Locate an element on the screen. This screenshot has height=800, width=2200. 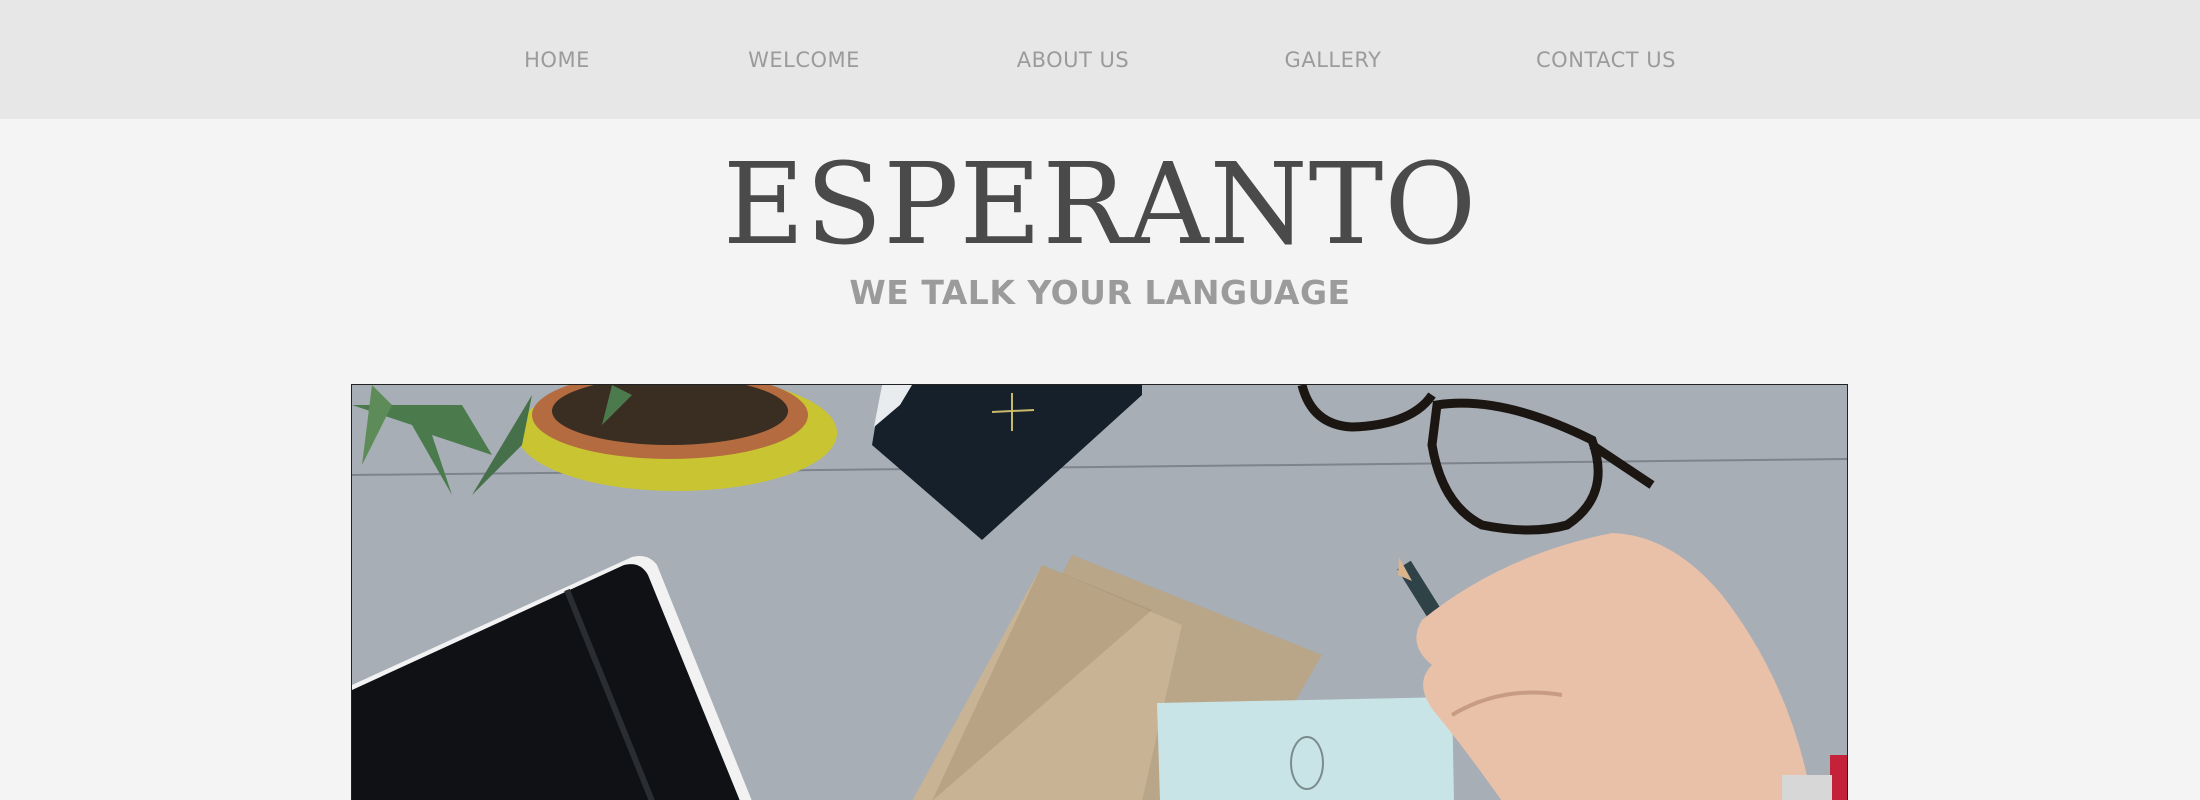
nav-item-contact-us: CONTACT US is located at coordinates (1606, 60).